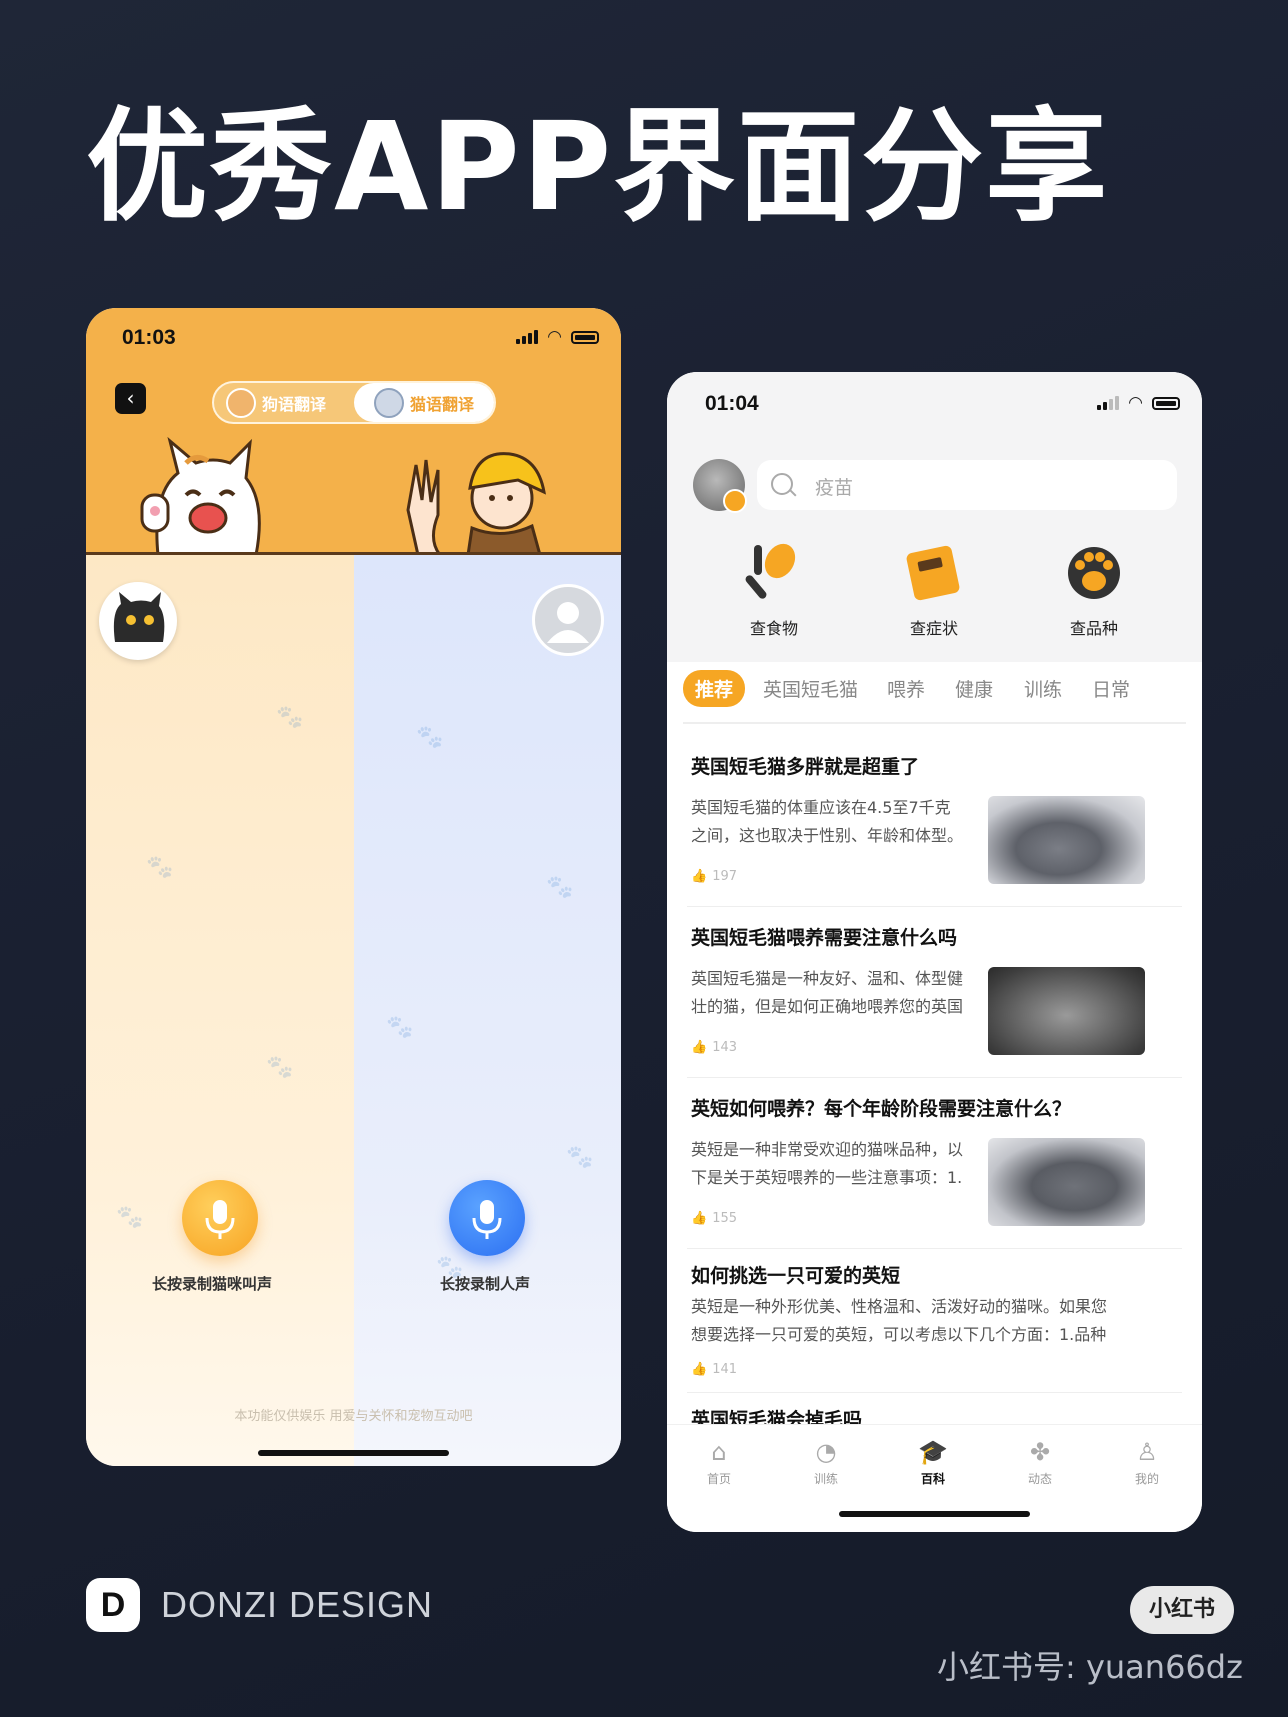 The height and width of the screenshot is (1717, 1288). I want to click on tab-british-shorthair: 英国短毛猫, so click(810, 688).